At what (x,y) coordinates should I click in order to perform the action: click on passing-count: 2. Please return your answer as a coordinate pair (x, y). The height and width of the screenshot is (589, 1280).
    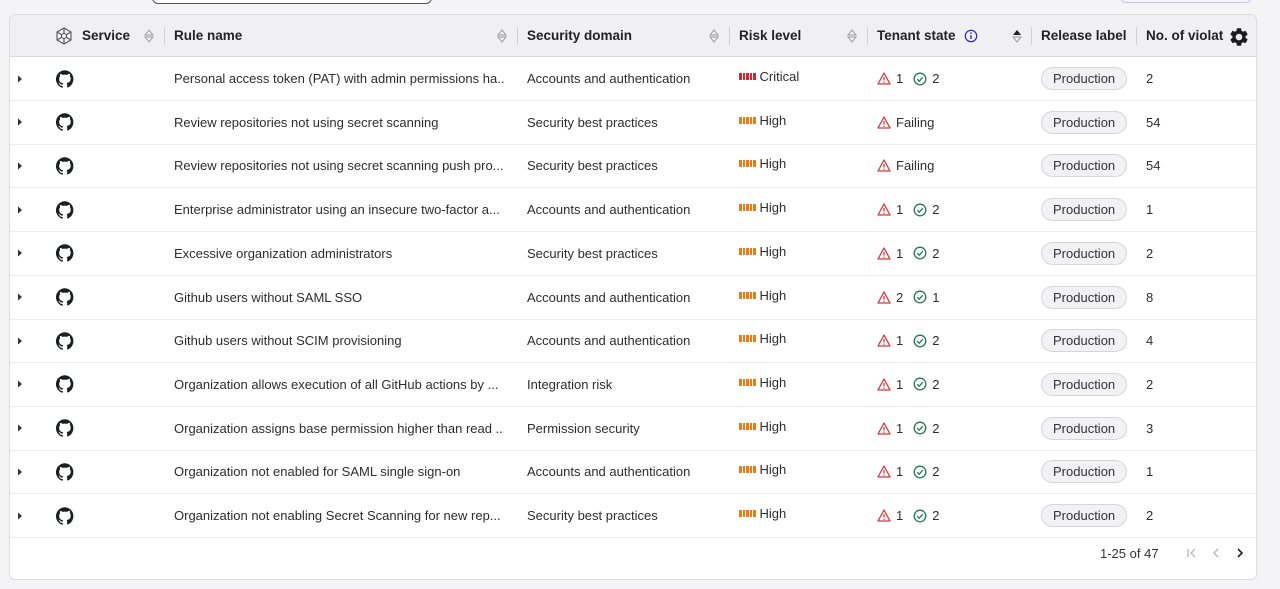
    Looking at the image, I should click on (926, 340).